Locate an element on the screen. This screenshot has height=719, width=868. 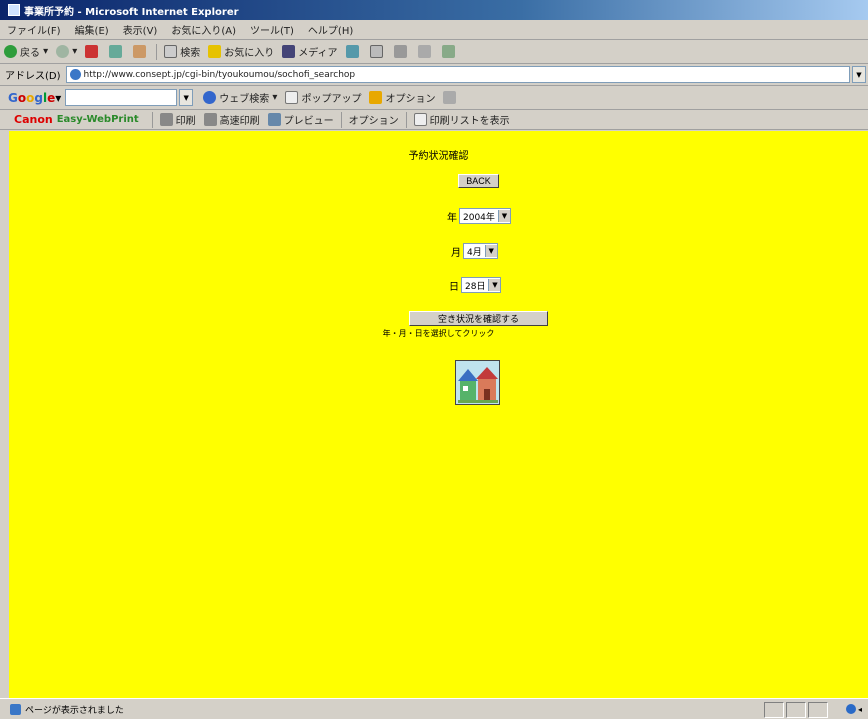
forward-nav-button: ▾ is located at coordinates (66, 51).